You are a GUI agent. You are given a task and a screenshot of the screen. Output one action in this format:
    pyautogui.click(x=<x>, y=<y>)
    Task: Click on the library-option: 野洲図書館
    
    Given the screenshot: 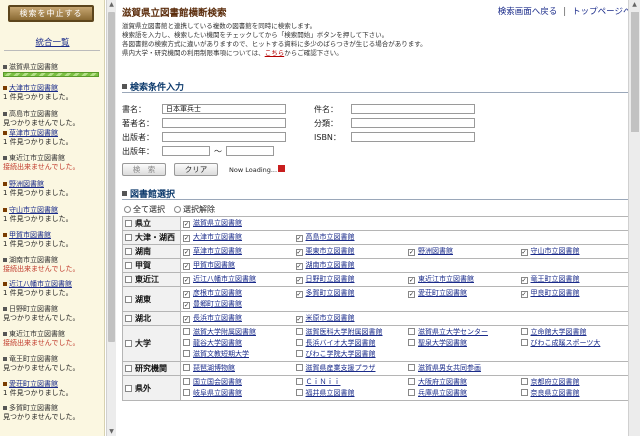 What is the action you would take?
    pyautogui.click(x=464, y=251)
    